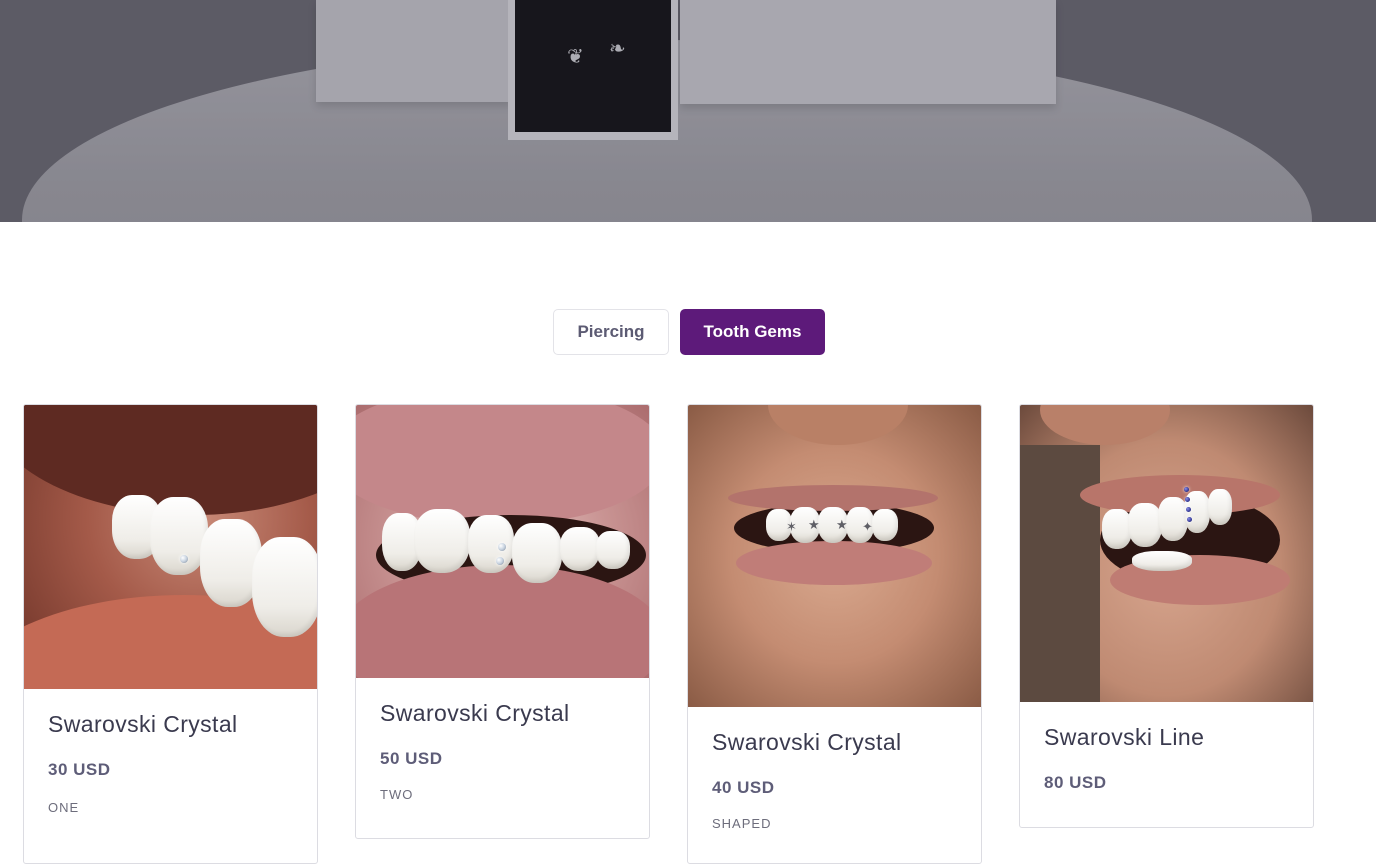 The width and height of the screenshot is (1376, 864). What do you see at coordinates (1060, 573) in the screenshot?
I see `hair` at bounding box center [1060, 573].